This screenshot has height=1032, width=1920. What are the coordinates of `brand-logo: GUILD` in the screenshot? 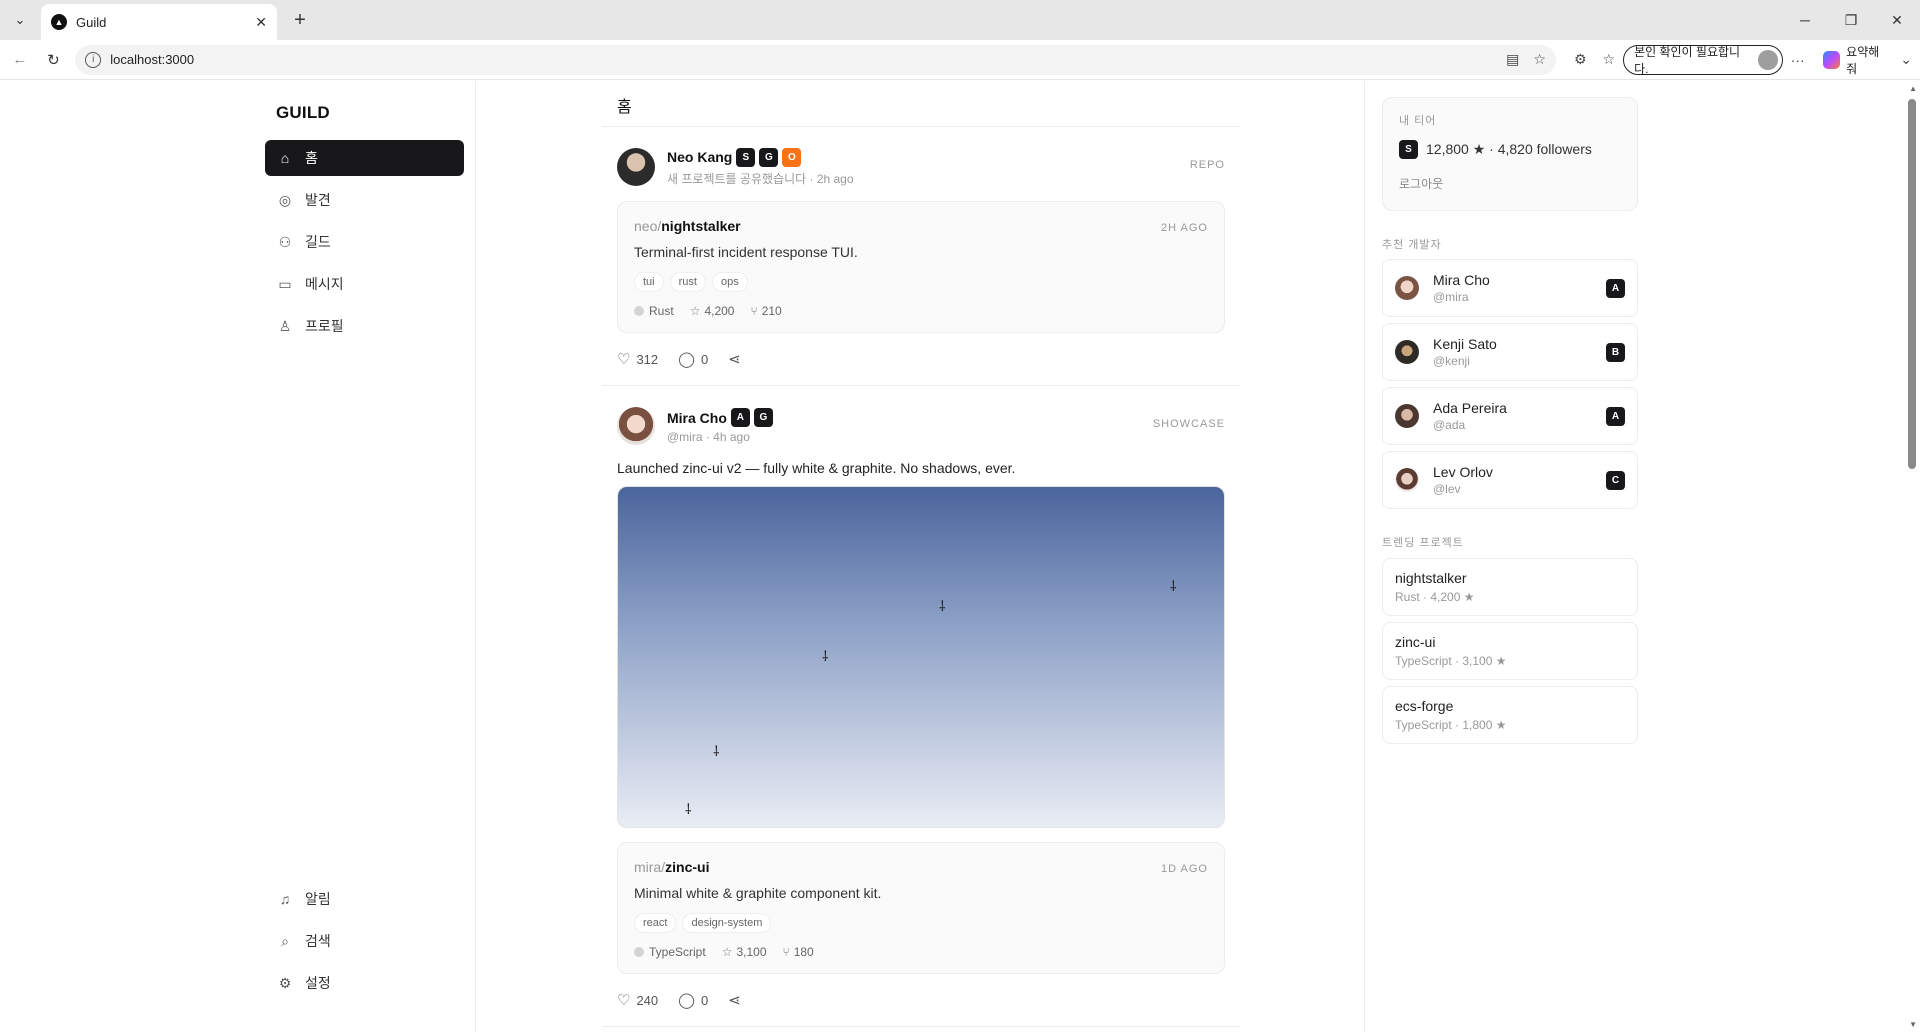 It's located at (303, 113).